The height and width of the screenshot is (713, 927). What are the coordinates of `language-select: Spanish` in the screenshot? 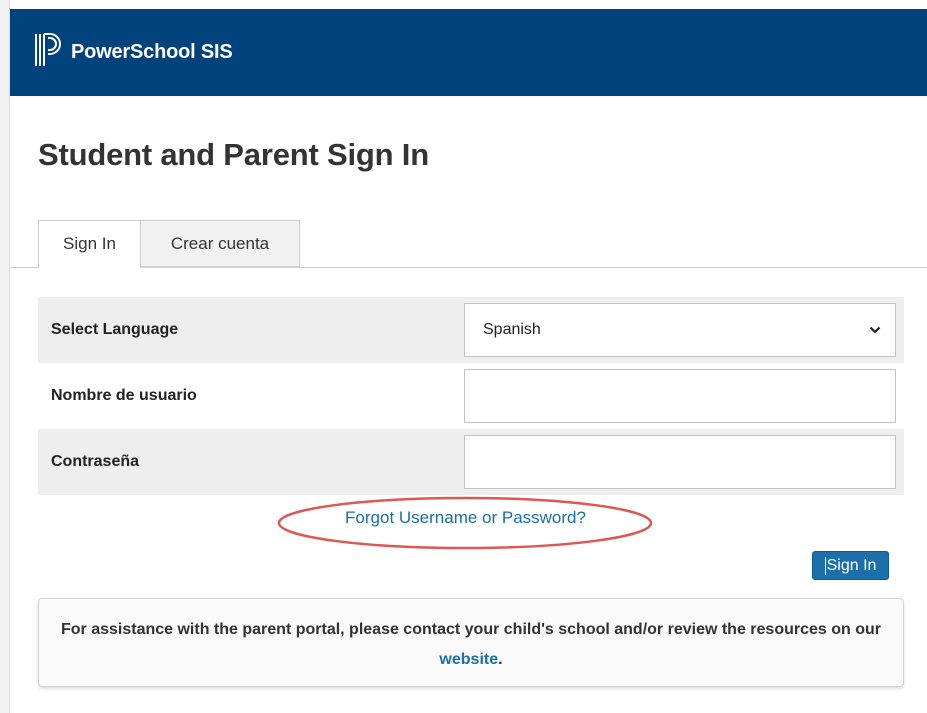 It's located at (680, 330).